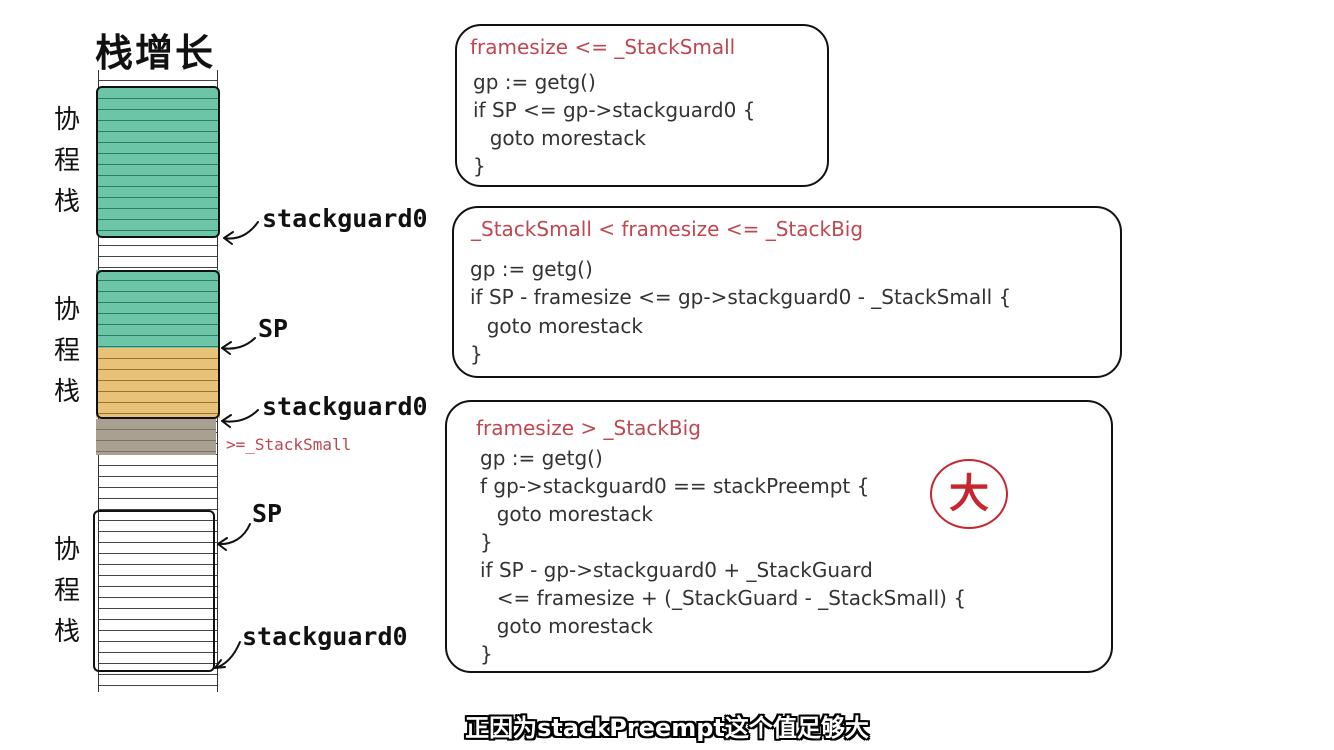  What do you see at coordinates (273, 328) in the screenshot?
I see `sp-label-1: SP` at bounding box center [273, 328].